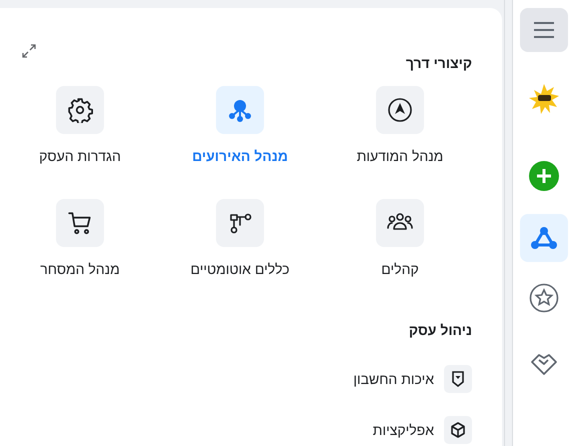  Describe the element at coordinates (440, 330) in the screenshot. I see `section-title: ניהול עסק` at that location.